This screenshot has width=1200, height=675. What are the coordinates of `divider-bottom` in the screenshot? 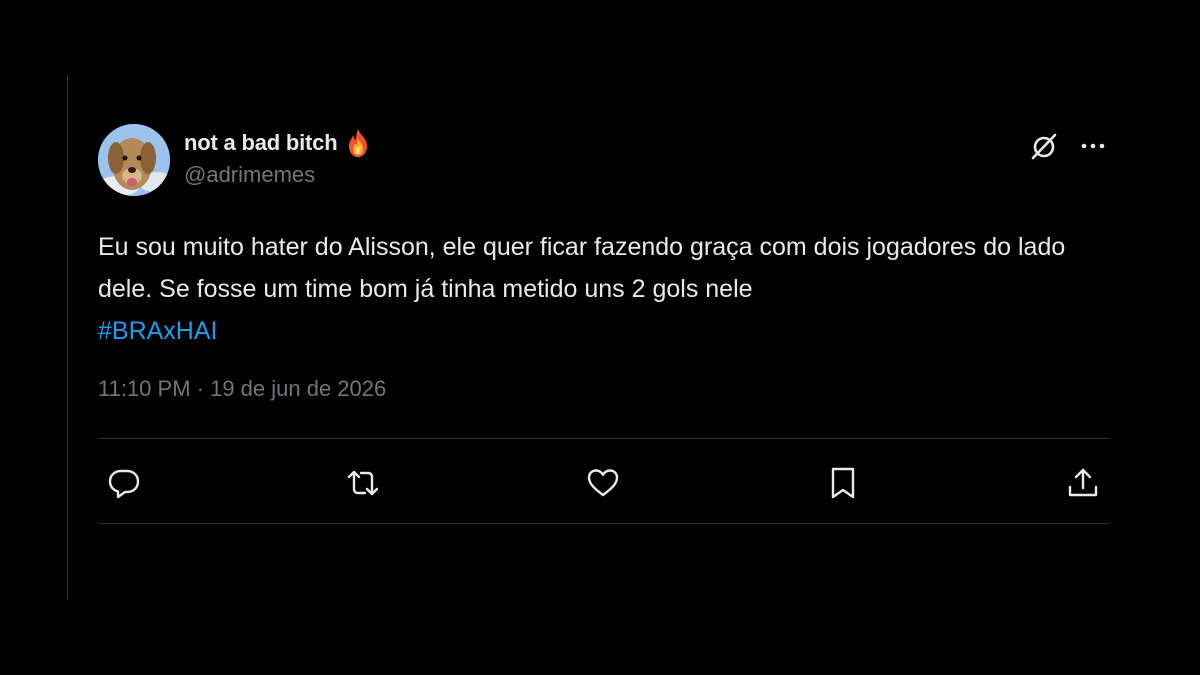 It's located at (604, 523).